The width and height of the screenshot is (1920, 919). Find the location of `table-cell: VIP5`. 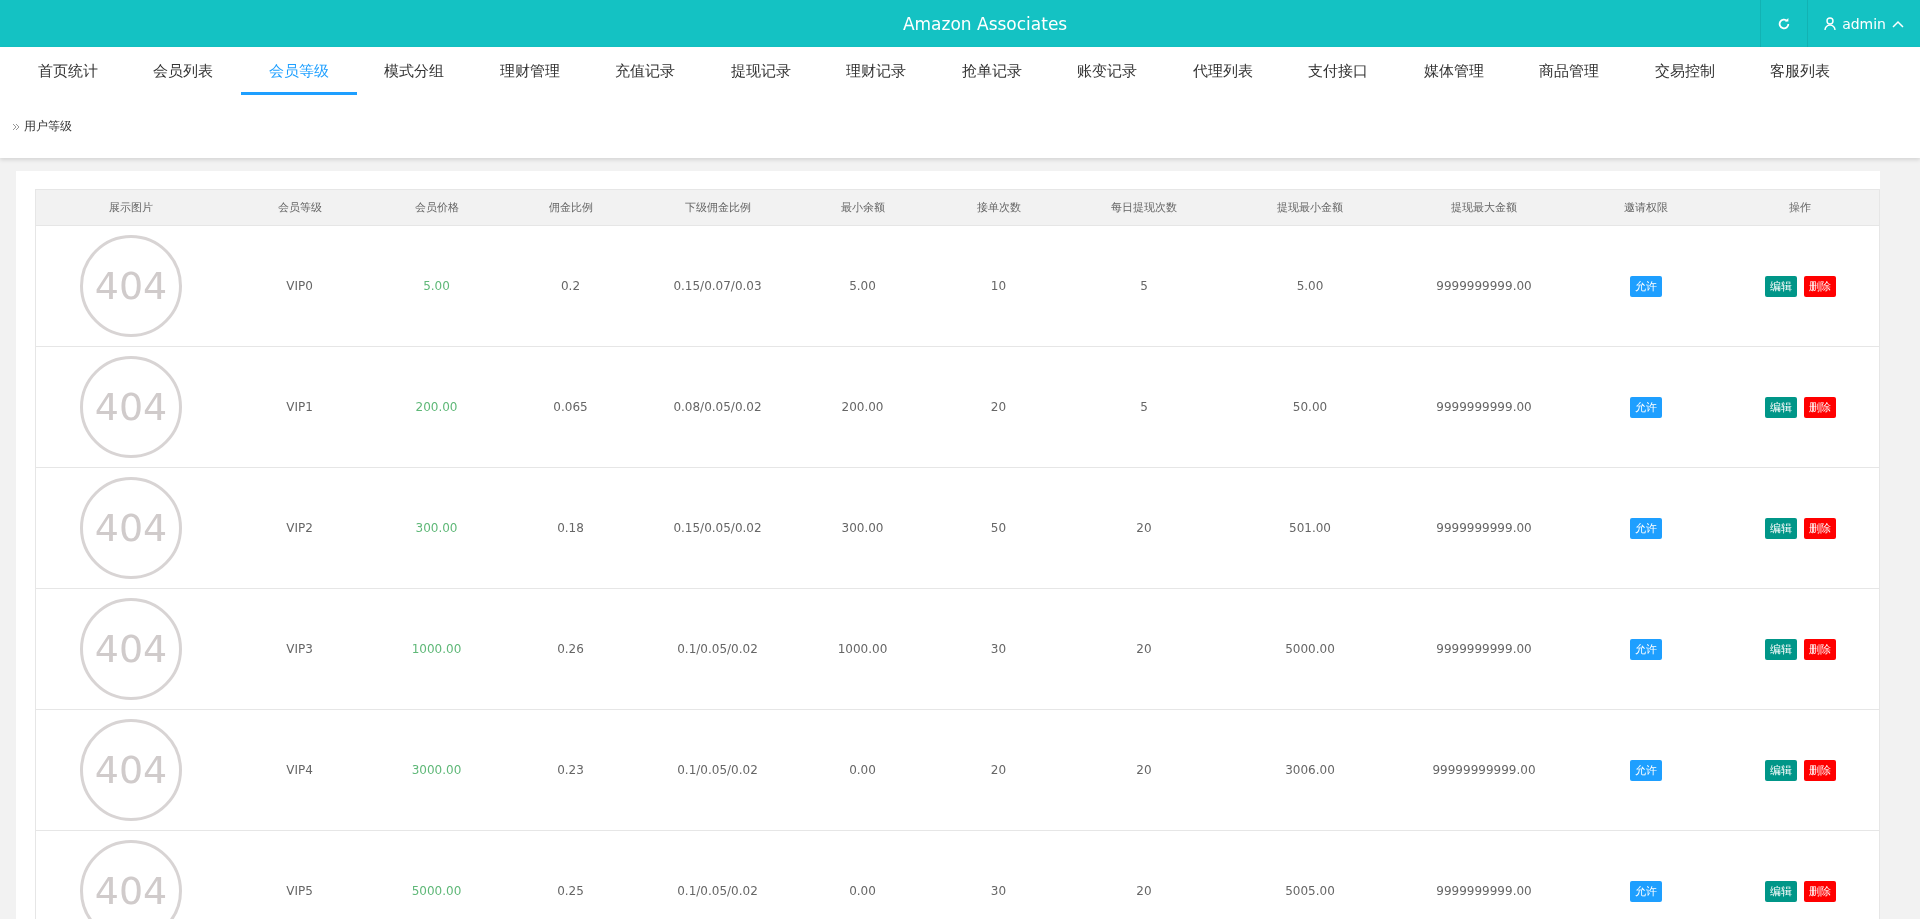

table-cell: VIP5 is located at coordinates (299, 891).